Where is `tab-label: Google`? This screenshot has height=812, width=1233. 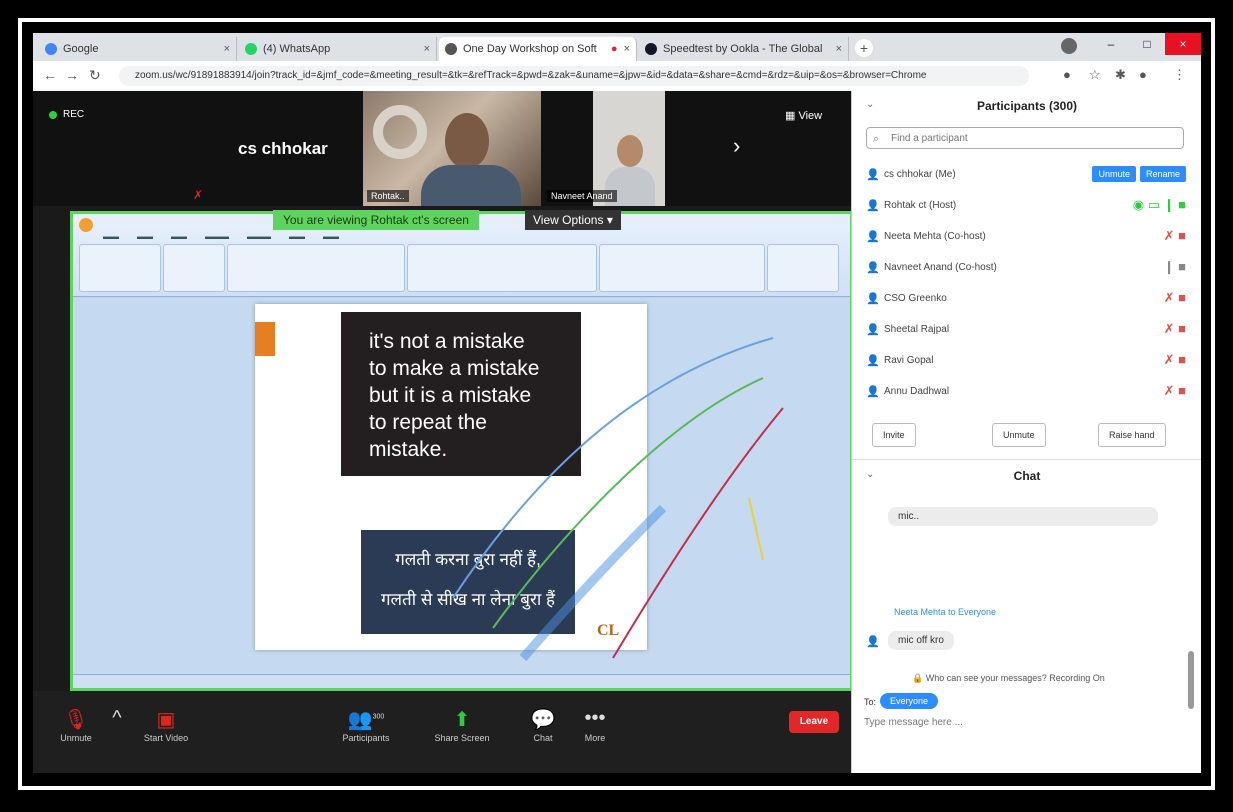 tab-label: Google is located at coordinates (81, 49).